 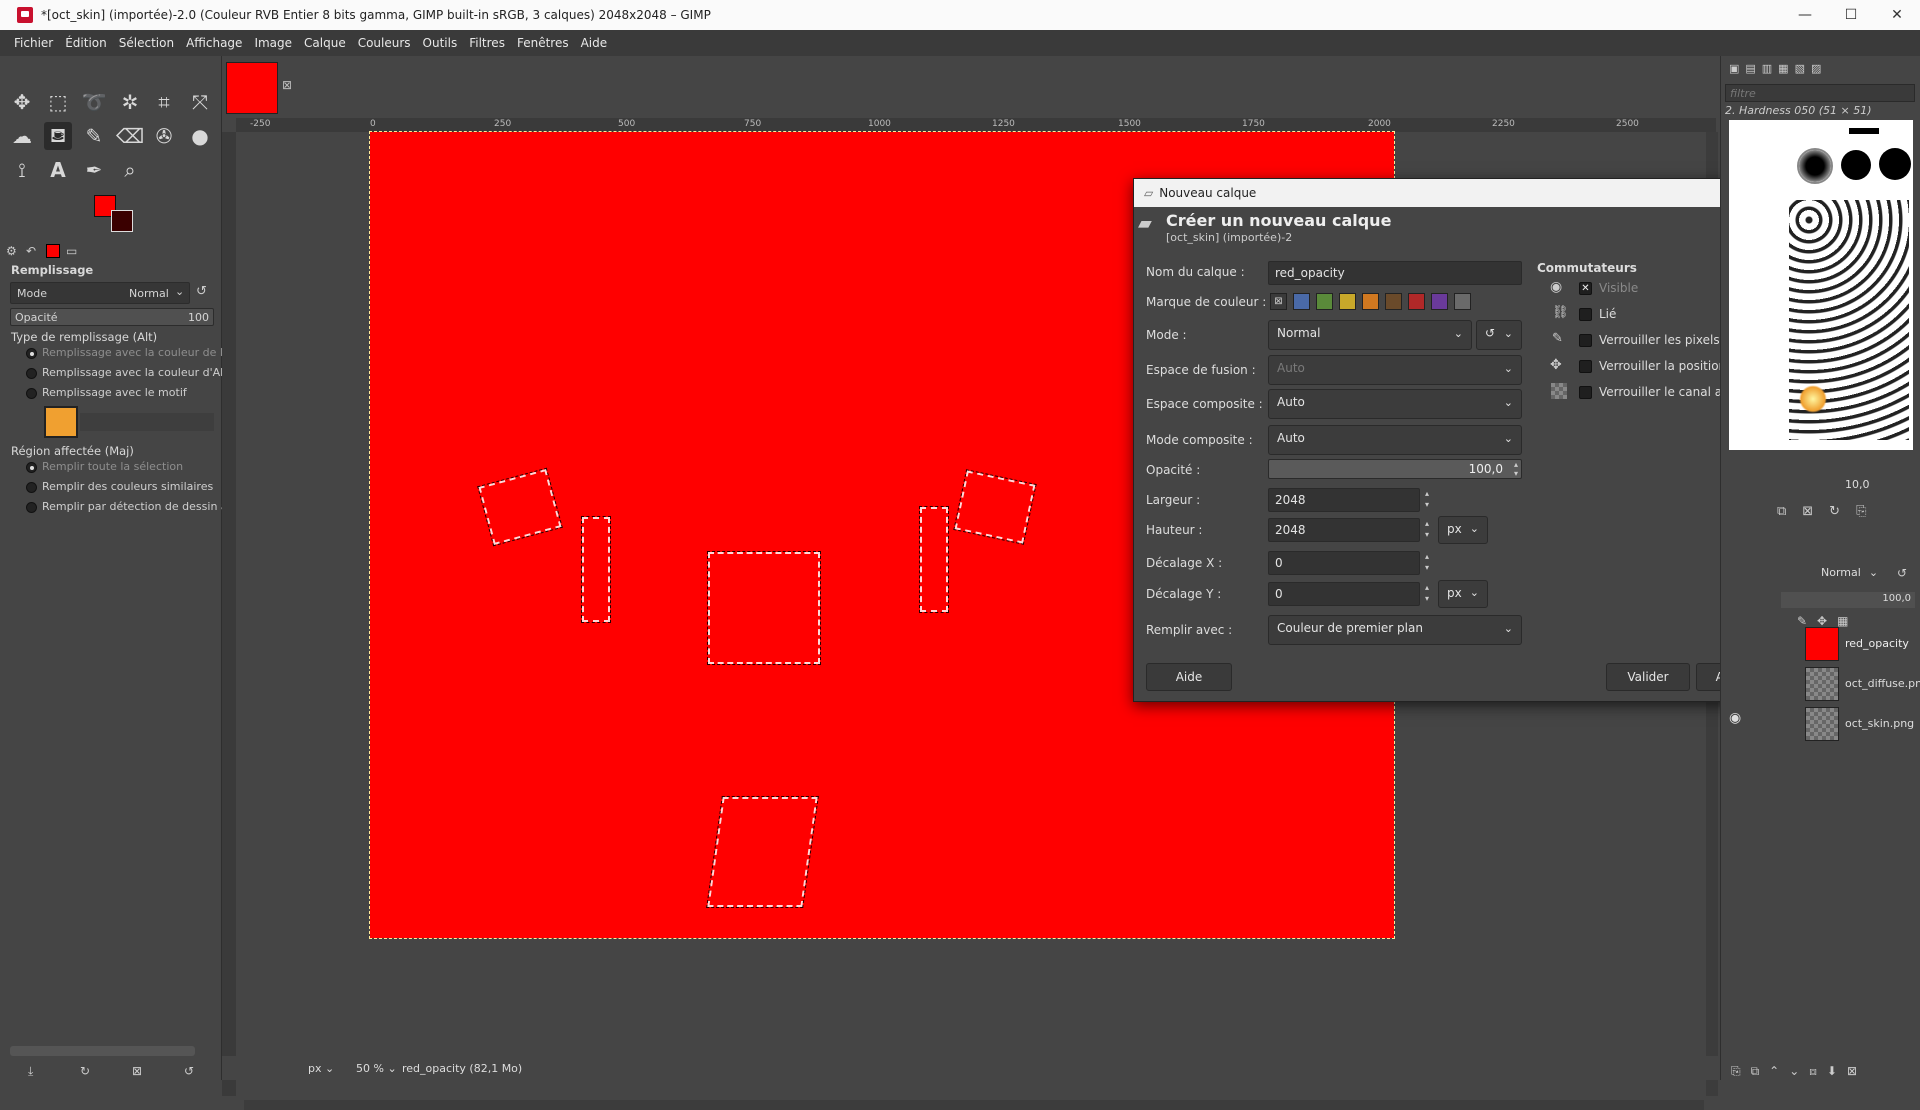 I want to click on zoom-combo: 50 % ⌄, so click(x=379, y=1068).